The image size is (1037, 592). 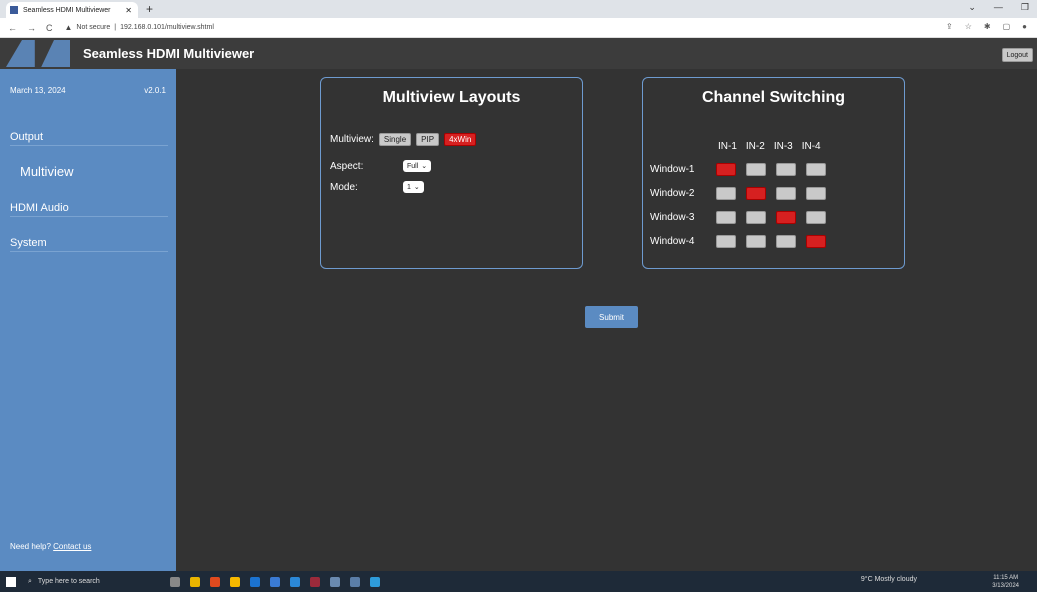 I want to click on help-text: Need help? Contact us, so click(x=51, y=546).